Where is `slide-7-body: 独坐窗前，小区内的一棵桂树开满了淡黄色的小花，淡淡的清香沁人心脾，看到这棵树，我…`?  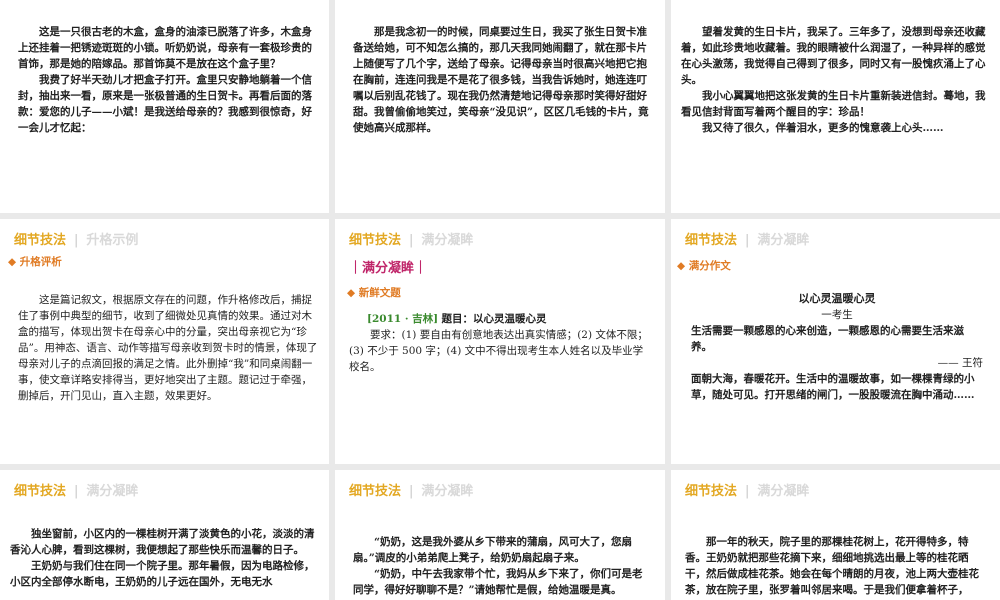 slide-7-body: 独坐窗前，小区内的一棵桂树开满了淡黄色的小花，淡淡的清香沁人心脾，看到这棵树，我… is located at coordinates (164, 558).